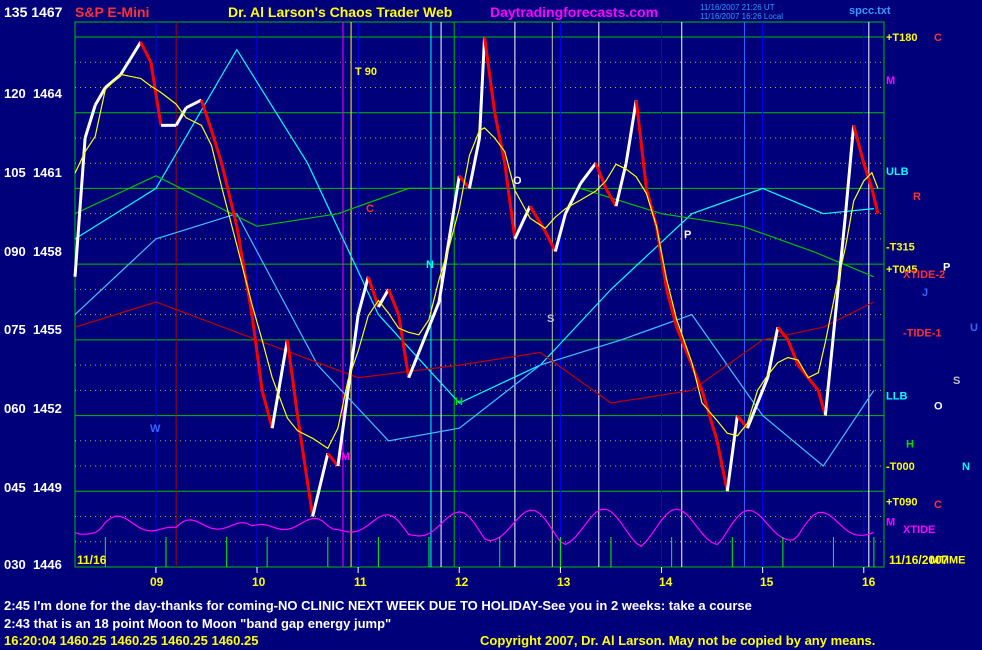  What do you see at coordinates (966, 467) in the screenshot?
I see `right-label-17: N` at bounding box center [966, 467].